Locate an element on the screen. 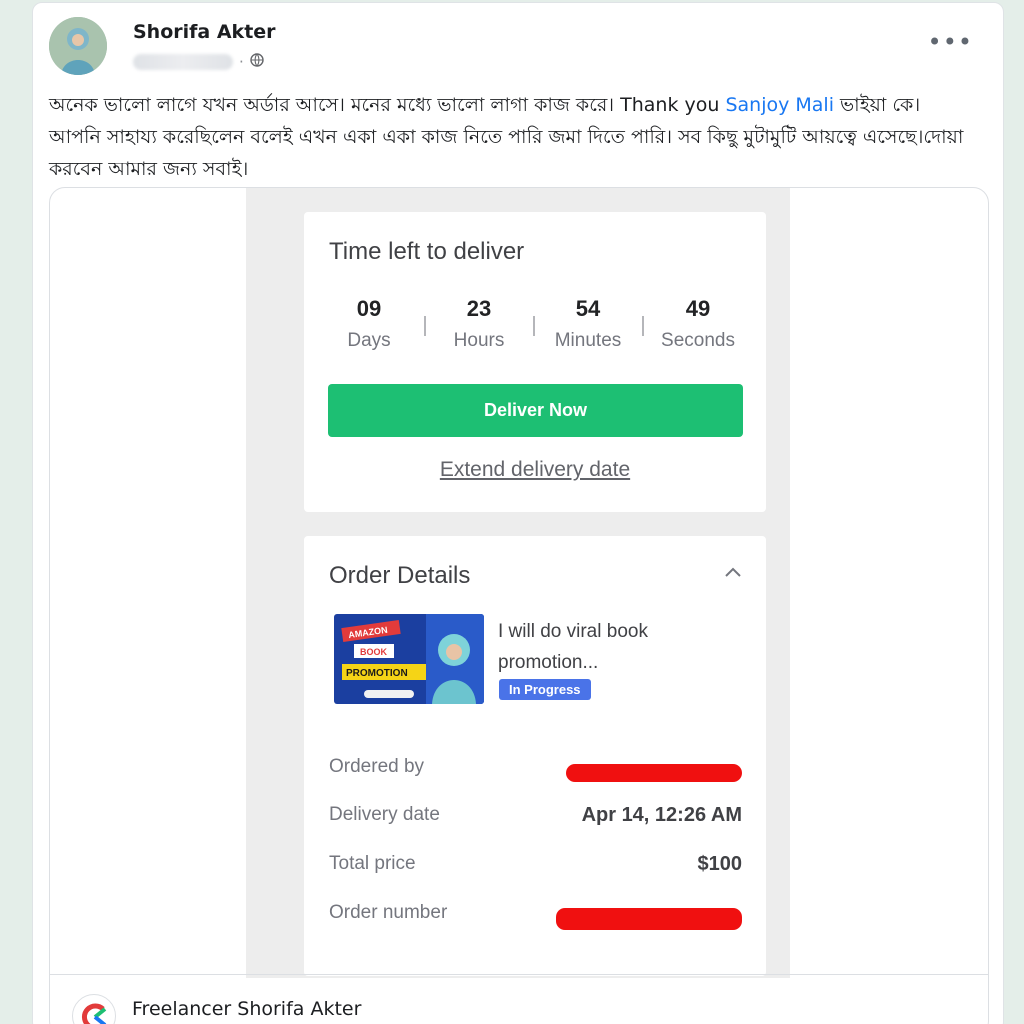 This screenshot has height=1024, width=1024. order-row-total-price: Total price $100 is located at coordinates (535, 868).